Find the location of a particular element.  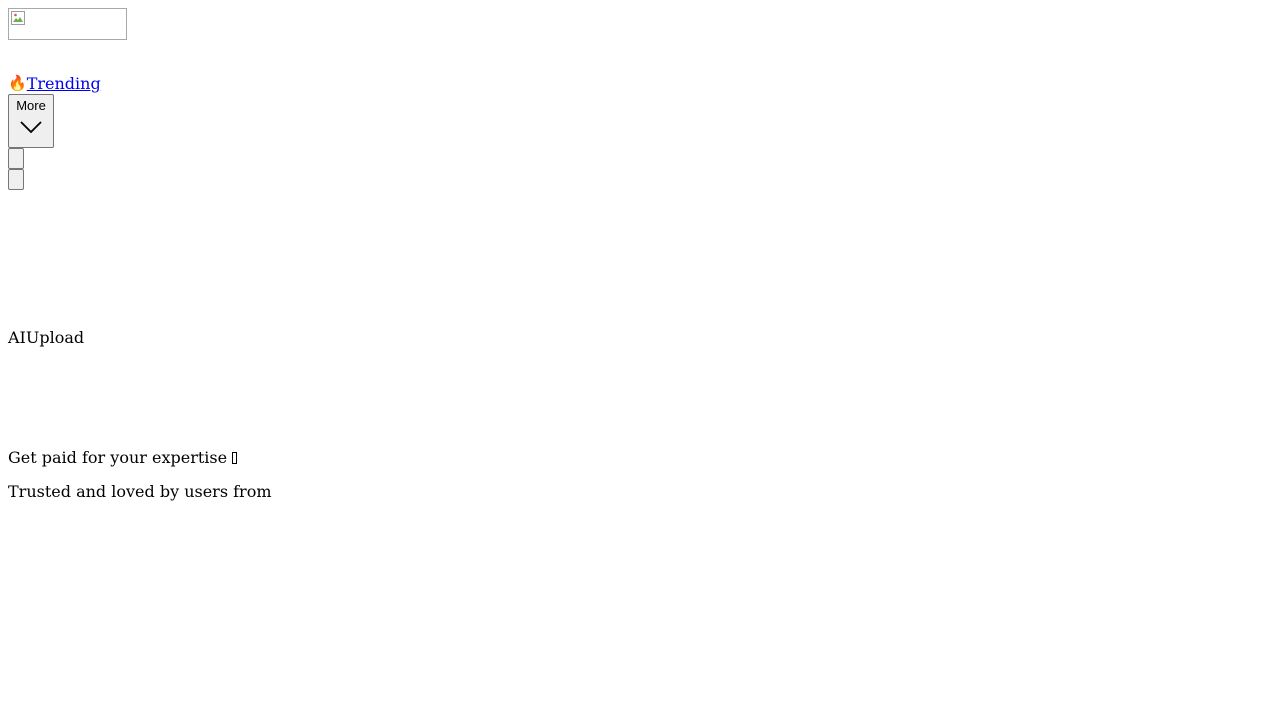

trending-nav: 🔥 Trending is located at coordinates (54, 84).